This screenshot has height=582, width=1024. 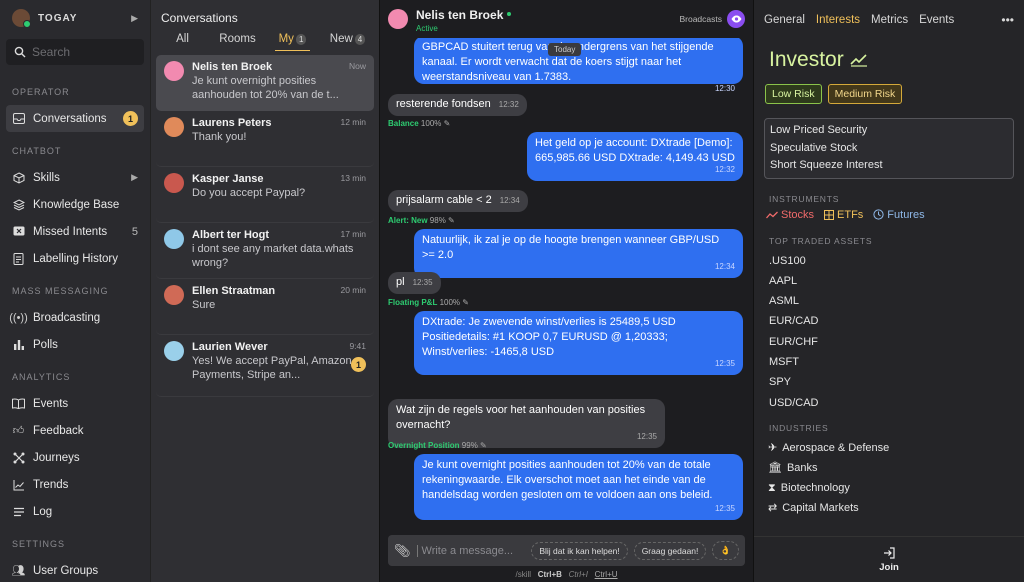 I want to click on tab-count: 4, so click(x=360, y=39).